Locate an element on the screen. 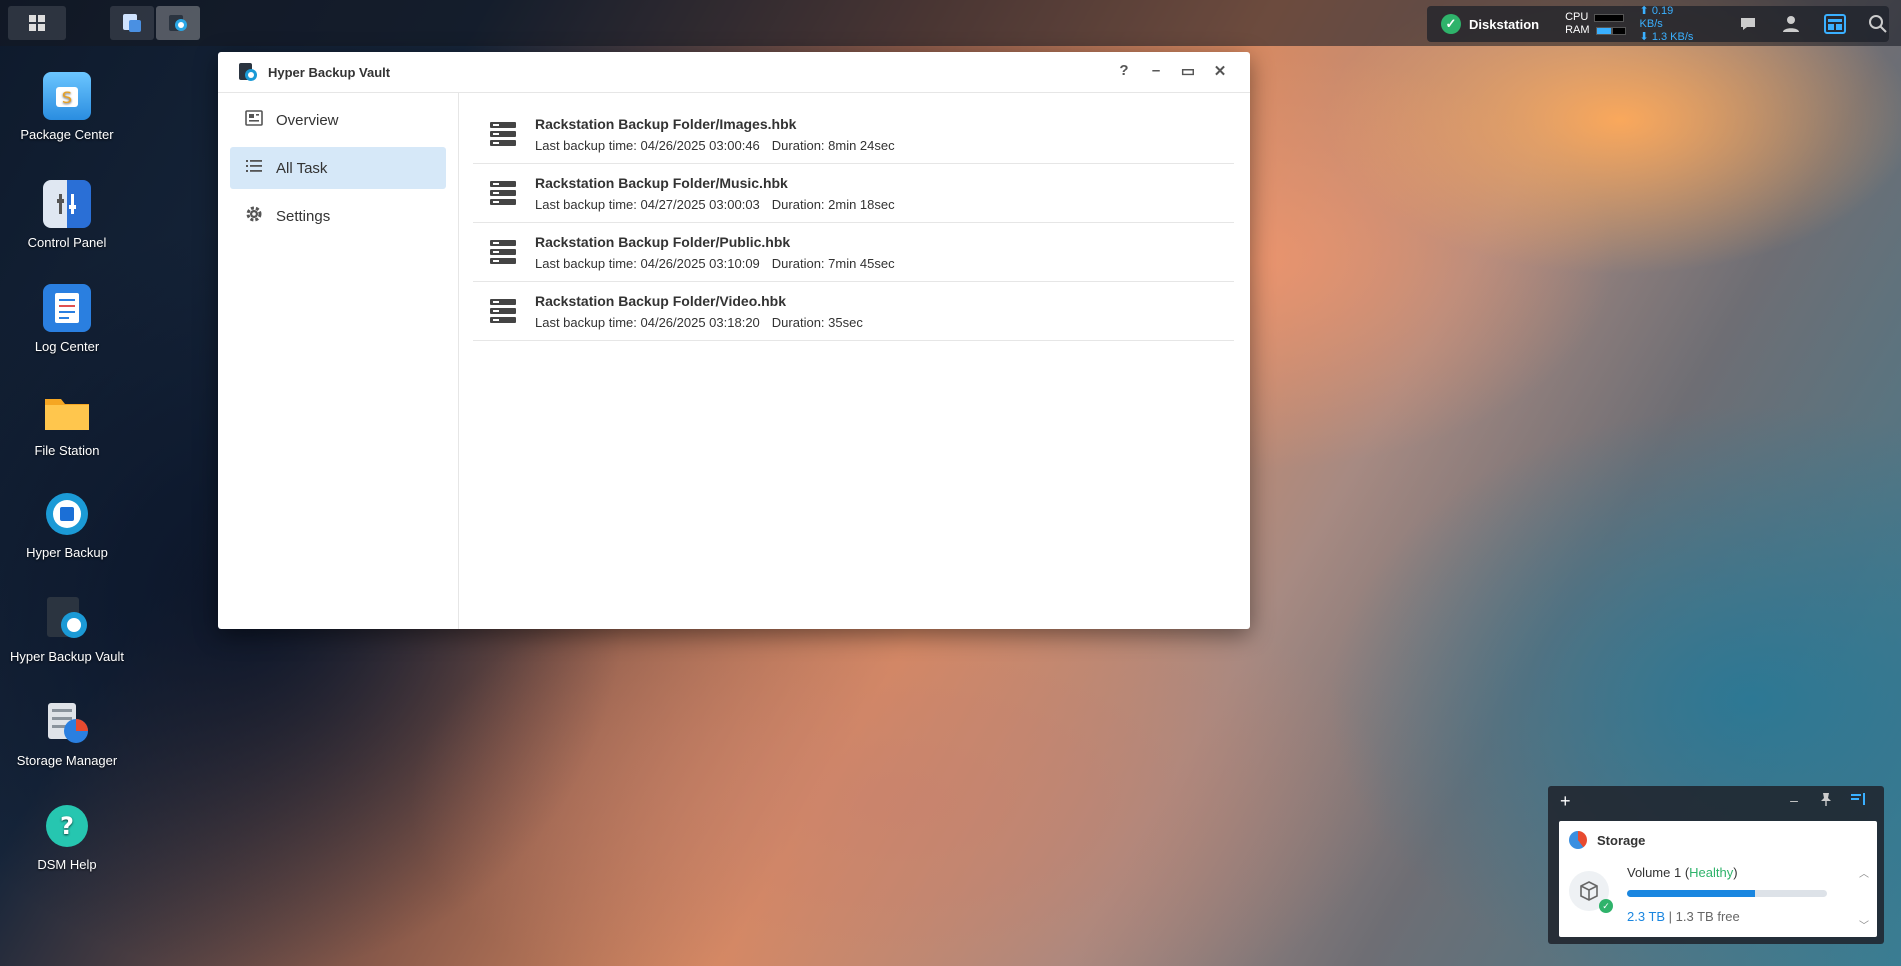 Image resolution: width=1901 pixels, height=966 pixels. task-duration: Duration: 2min 18sec is located at coordinates (833, 204).